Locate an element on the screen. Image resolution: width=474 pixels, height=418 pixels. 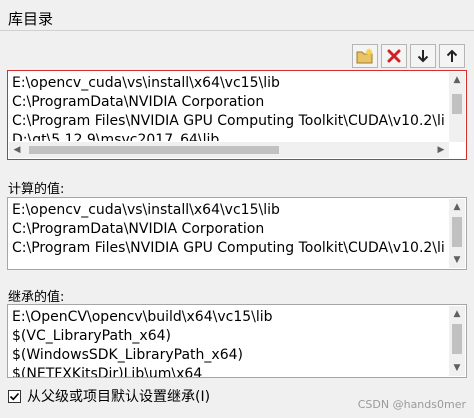
window-title: 库目录 is located at coordinates (31, 19).